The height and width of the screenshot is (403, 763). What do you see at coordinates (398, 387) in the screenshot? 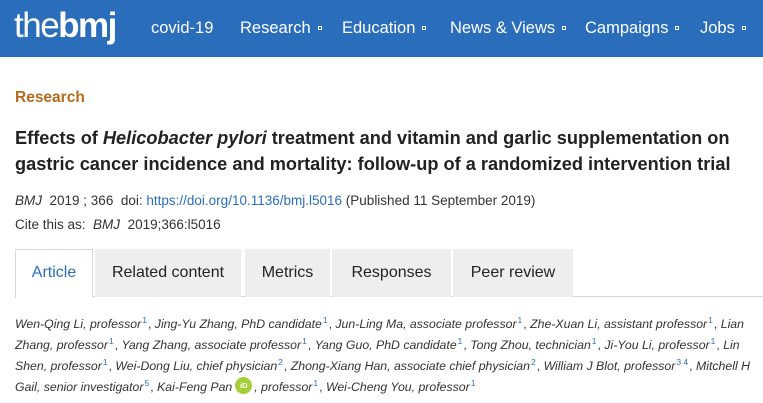
I see `author-name: Wei-Cheng You, professor` at bounding box center [398, 387].